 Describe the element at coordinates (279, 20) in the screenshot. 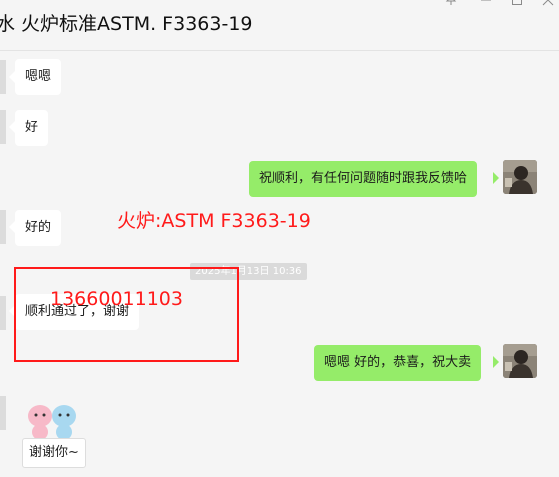

I see `title-bar: 水 火炉标准ASTM. F3363-19` at that location.